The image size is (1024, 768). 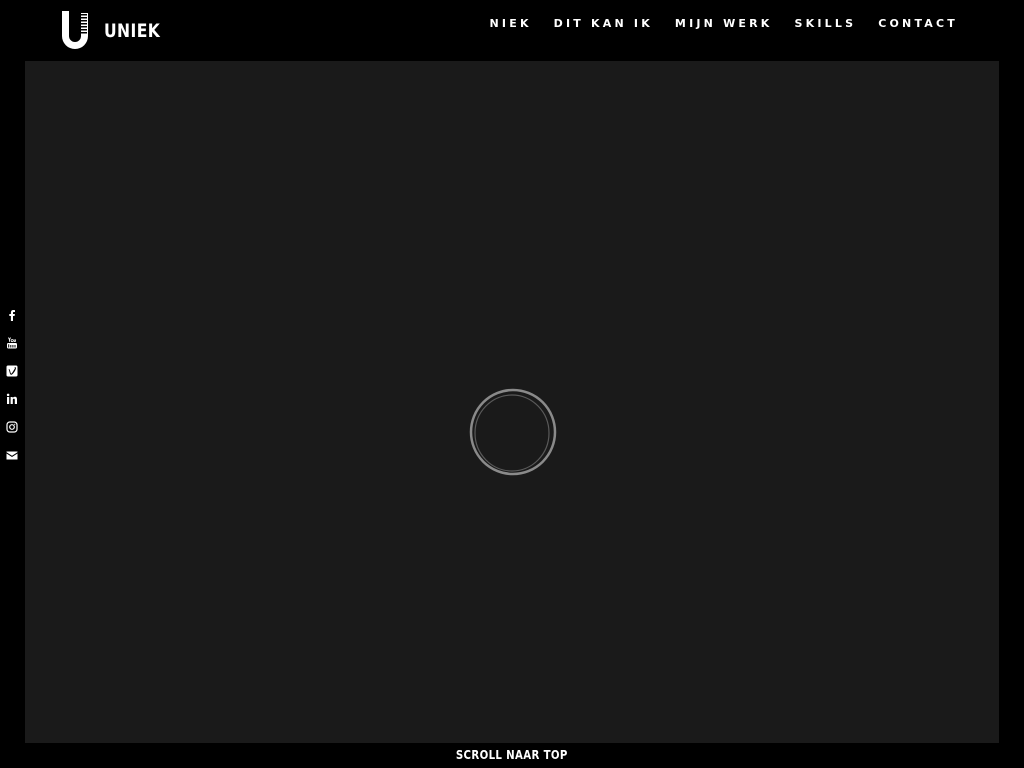 I want to click on envelope-icon, so click(x=12, y=455).